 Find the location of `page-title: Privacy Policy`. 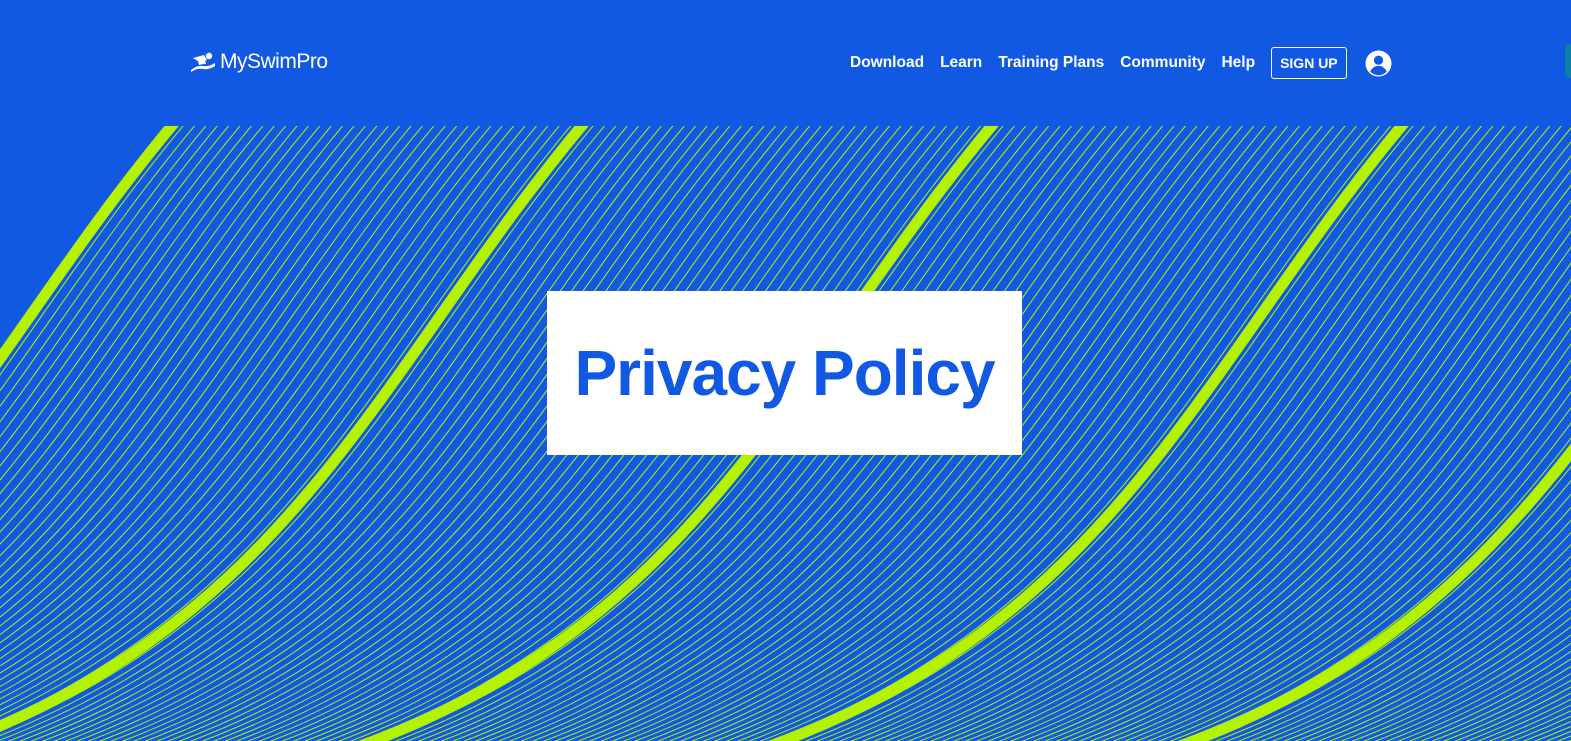

page-title: Privacy Policy is located at coordinates (784, 373).